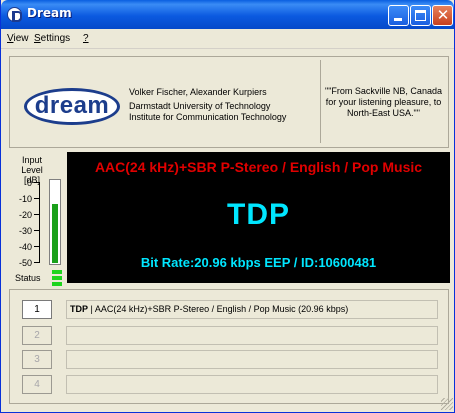  Describe the element at coordinates (447, 404) in the screenshot. I see `resize-grip` at that location.